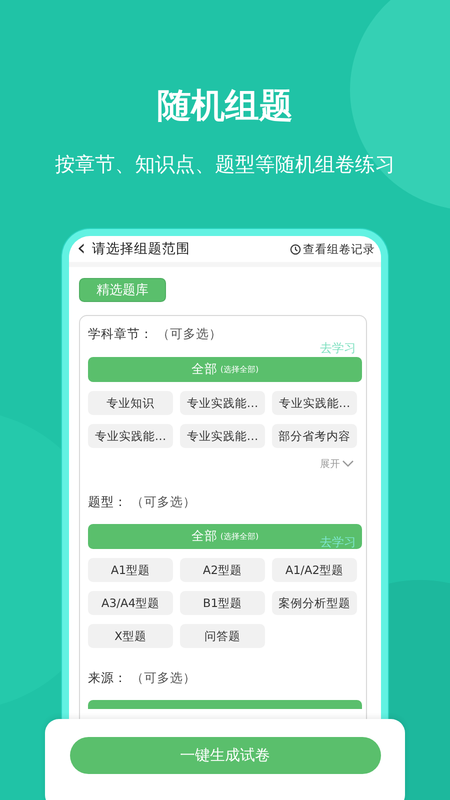  What do you see at coordinates (81, 249) in the screenshot?
I see `back-button: ‹` at bounding box center [81, 249].